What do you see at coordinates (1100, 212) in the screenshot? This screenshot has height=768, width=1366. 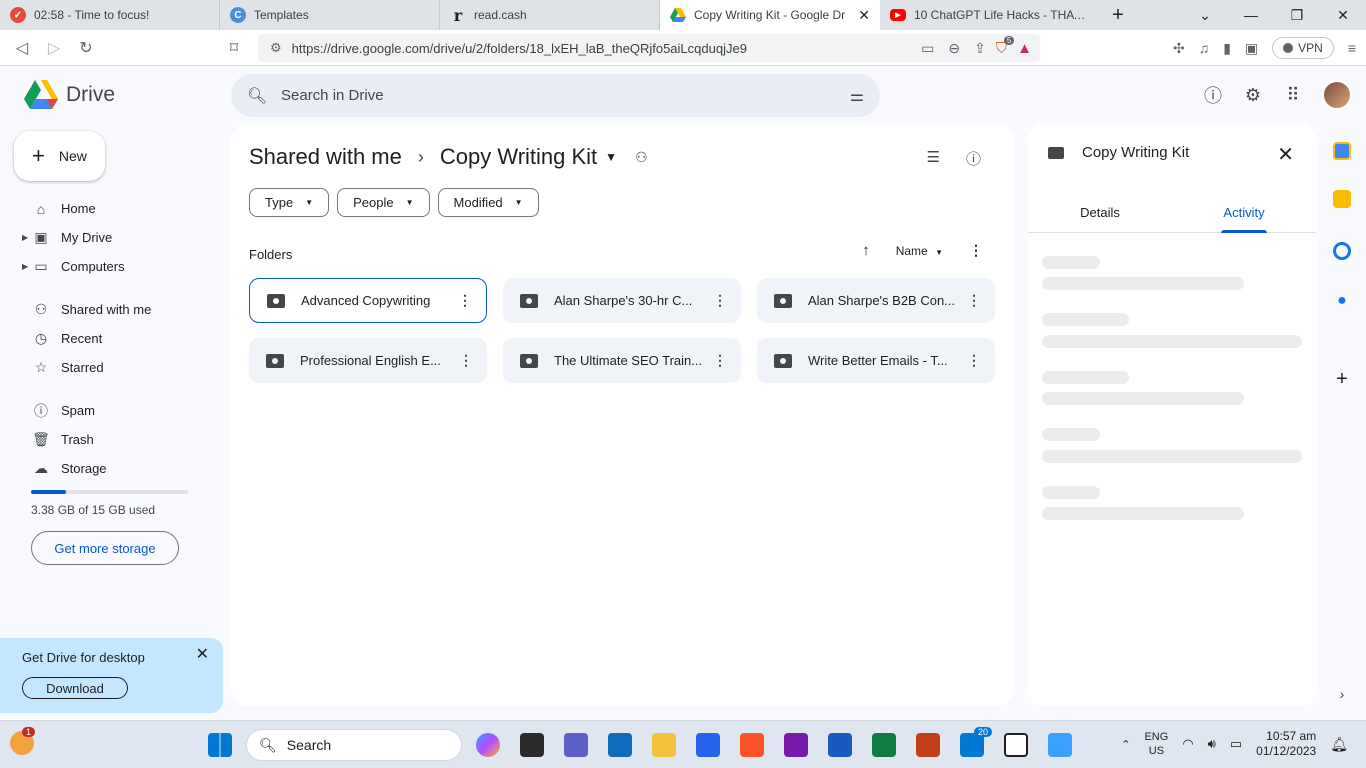 I see `tab-details: Details` at bounding box center [1100, 212].